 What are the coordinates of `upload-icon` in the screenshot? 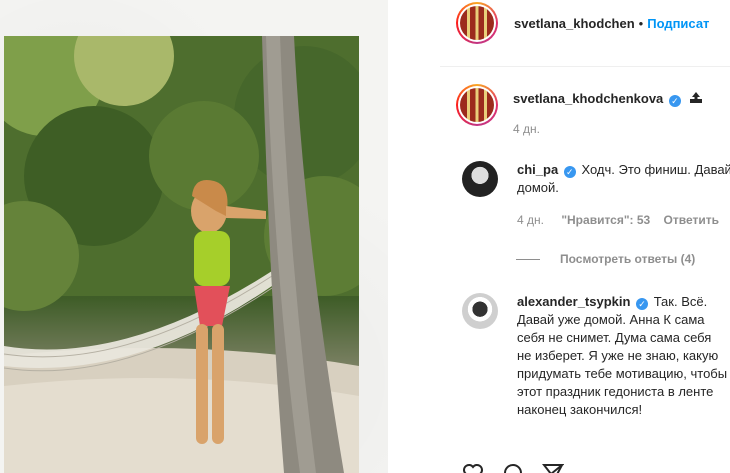 It's located at (695, 97).